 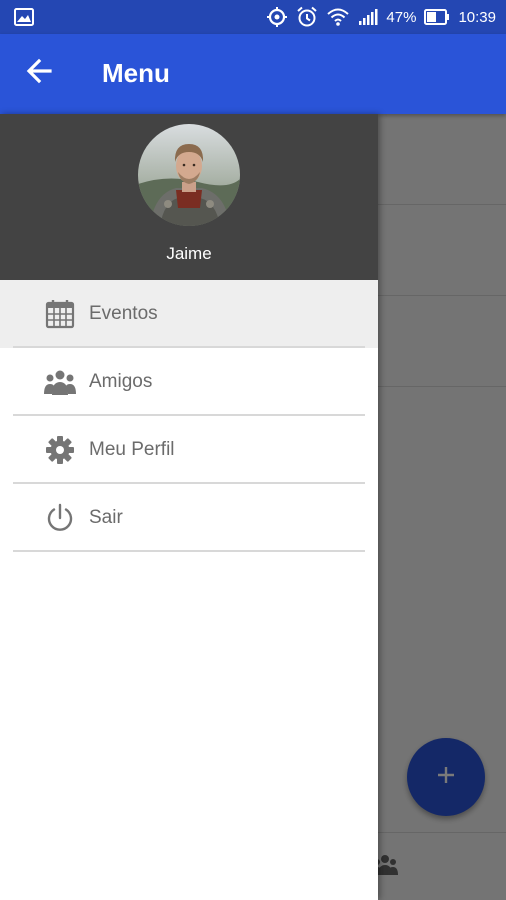 What do you see at coordinates (189, 518) in the screenshot?
I see `menu-item-sair: Sair` at bounding box center [189, 518].